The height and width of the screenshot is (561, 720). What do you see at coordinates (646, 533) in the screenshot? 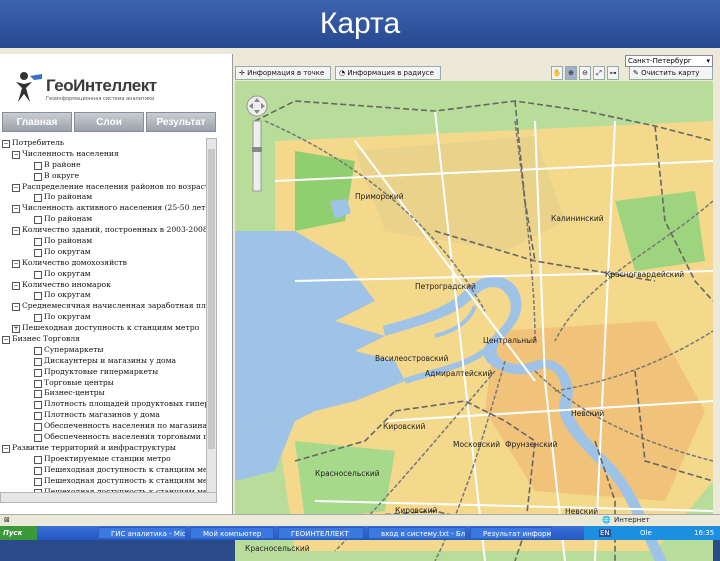
I see `tray-app-label: Ole` at bounding box center [646, 533].